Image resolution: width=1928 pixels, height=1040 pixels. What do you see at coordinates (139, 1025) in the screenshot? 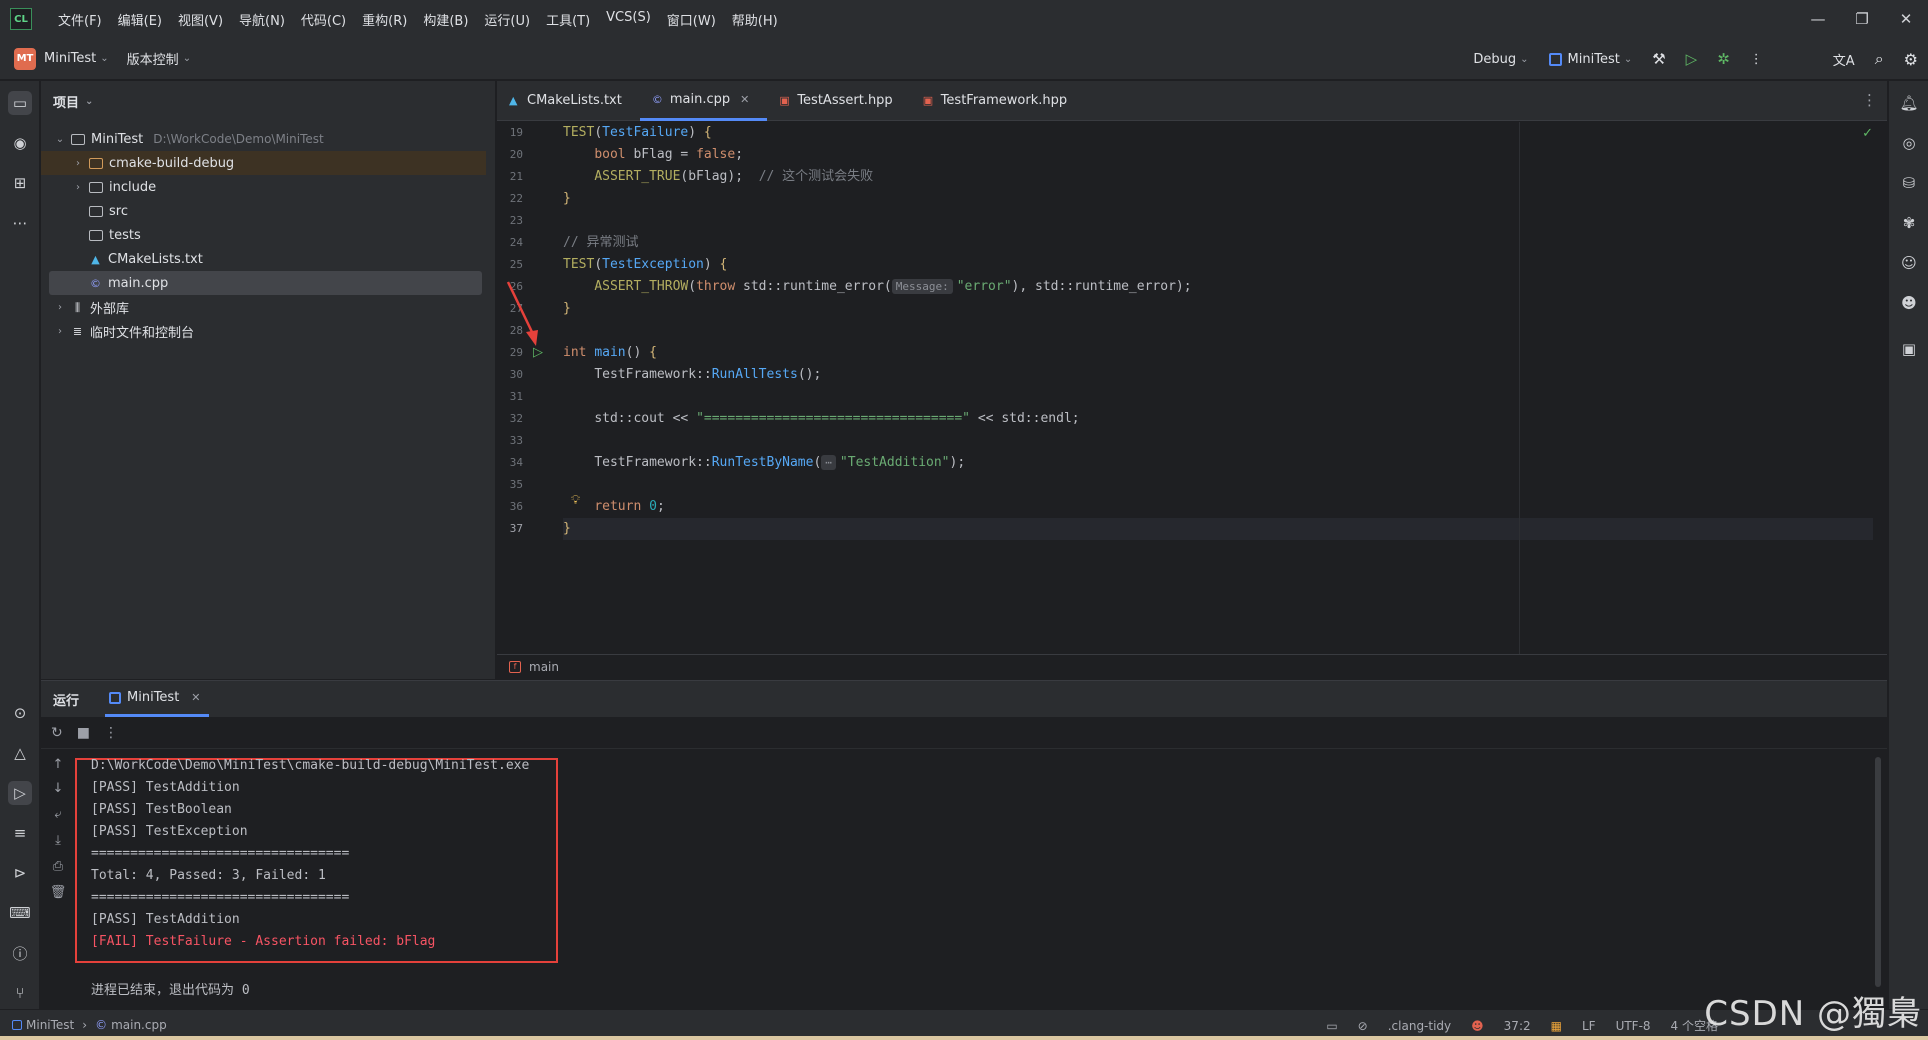
I see `status-file: main.cpp` at bounding box center [139, 1025].